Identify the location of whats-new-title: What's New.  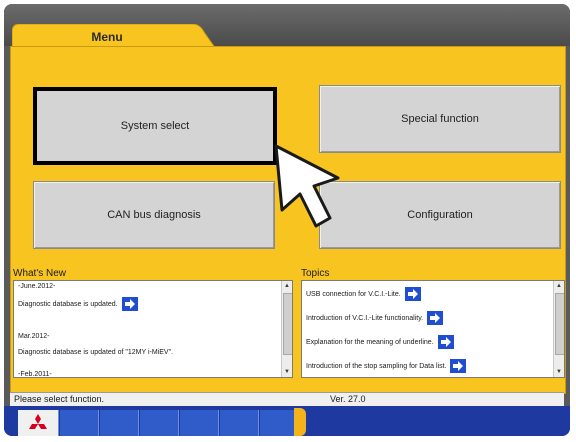
(40, 273).